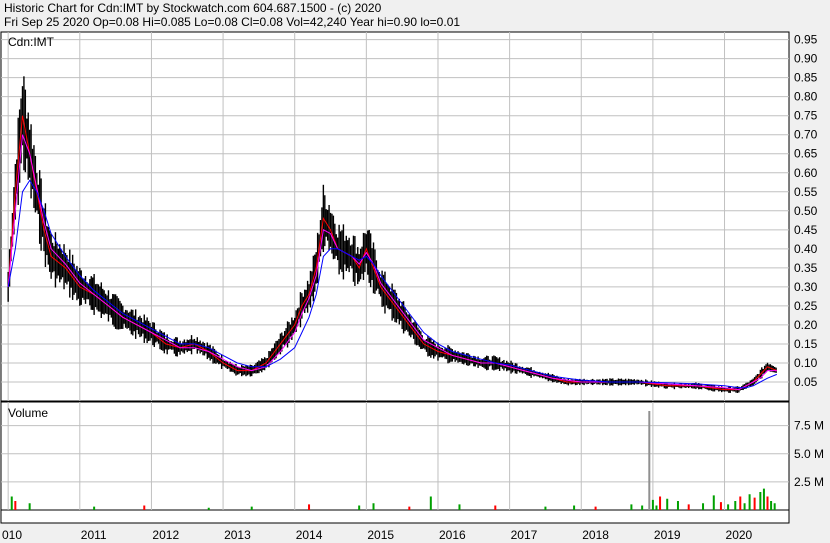 The height and width of the screenshot is (543, 830). Describe the element at coordinates (31, 42) in the screenshot. I see `price-panel-title: Cdn:IMT` at that location.